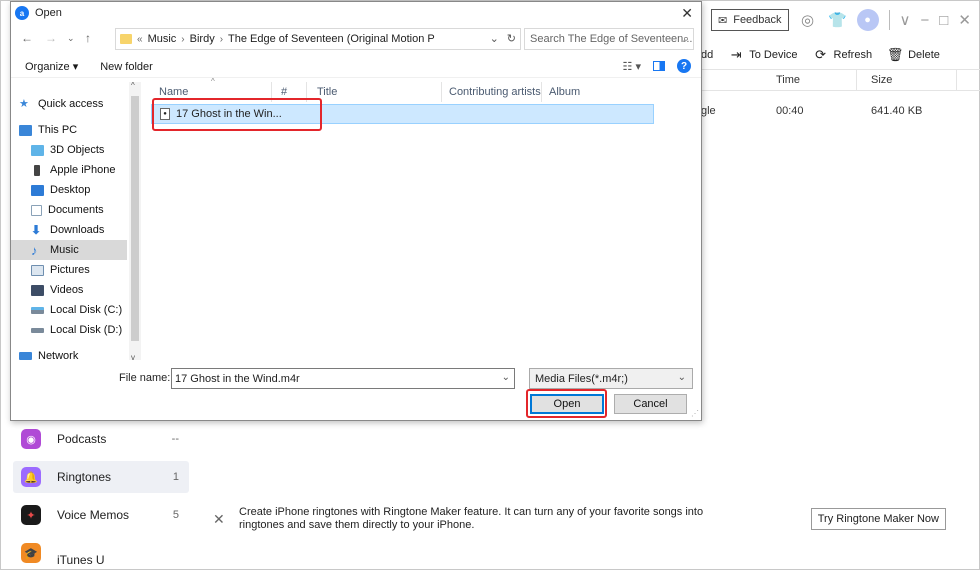 This screenshot has height=570, width=980. Describe the element at coordinates (69, 330) in the screenshot. I see `tree-item-local-disk-d: Local Disk (D:)` at that location.